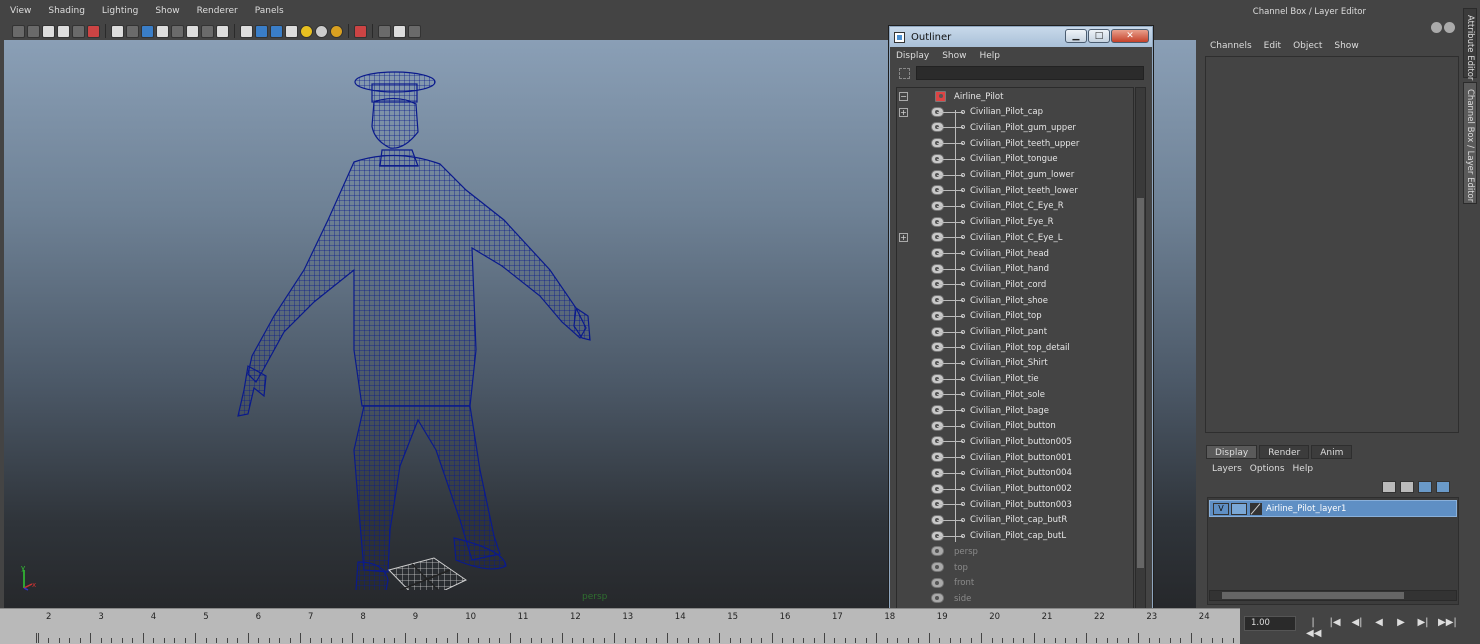 The image size is (1480, 644). What do you see at coordinates (1284, 452) in the screenshot?
I see `tab-render: Render` at bounding box center [1284, 452].